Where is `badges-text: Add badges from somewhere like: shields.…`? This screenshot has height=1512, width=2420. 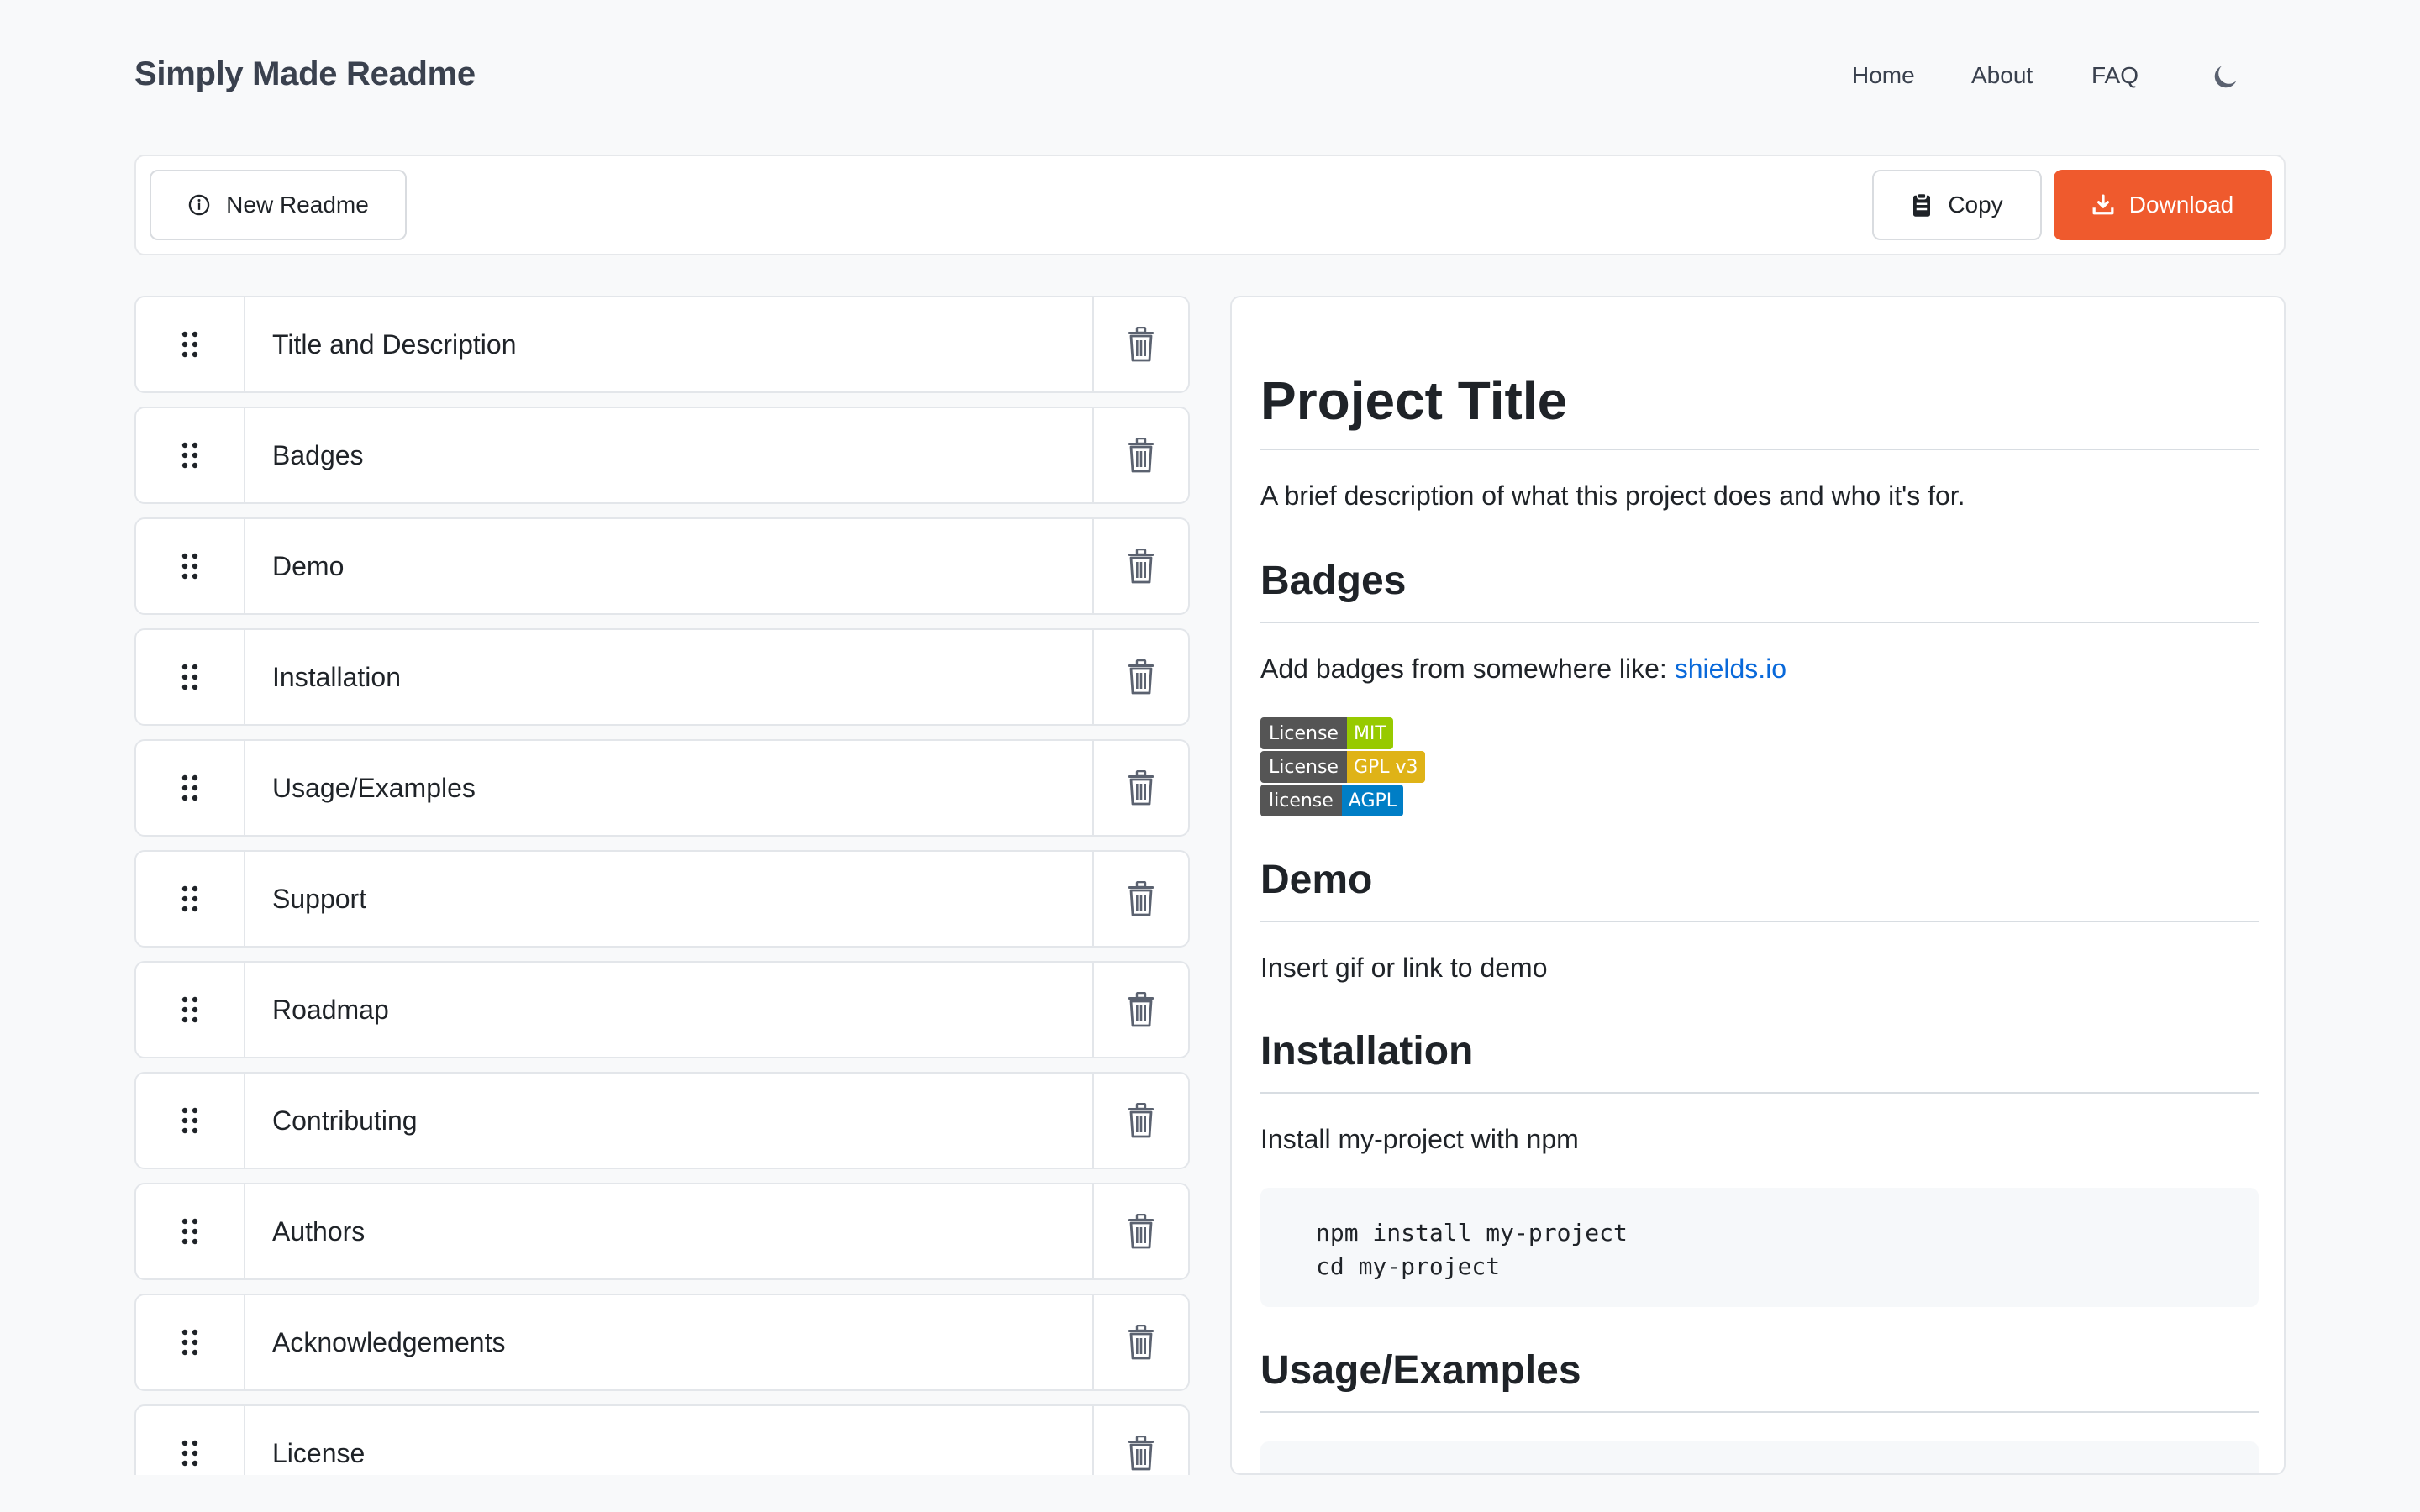
badges-text: Add badges from somewhere like: shields.… is located at coordinates (1523, 669).